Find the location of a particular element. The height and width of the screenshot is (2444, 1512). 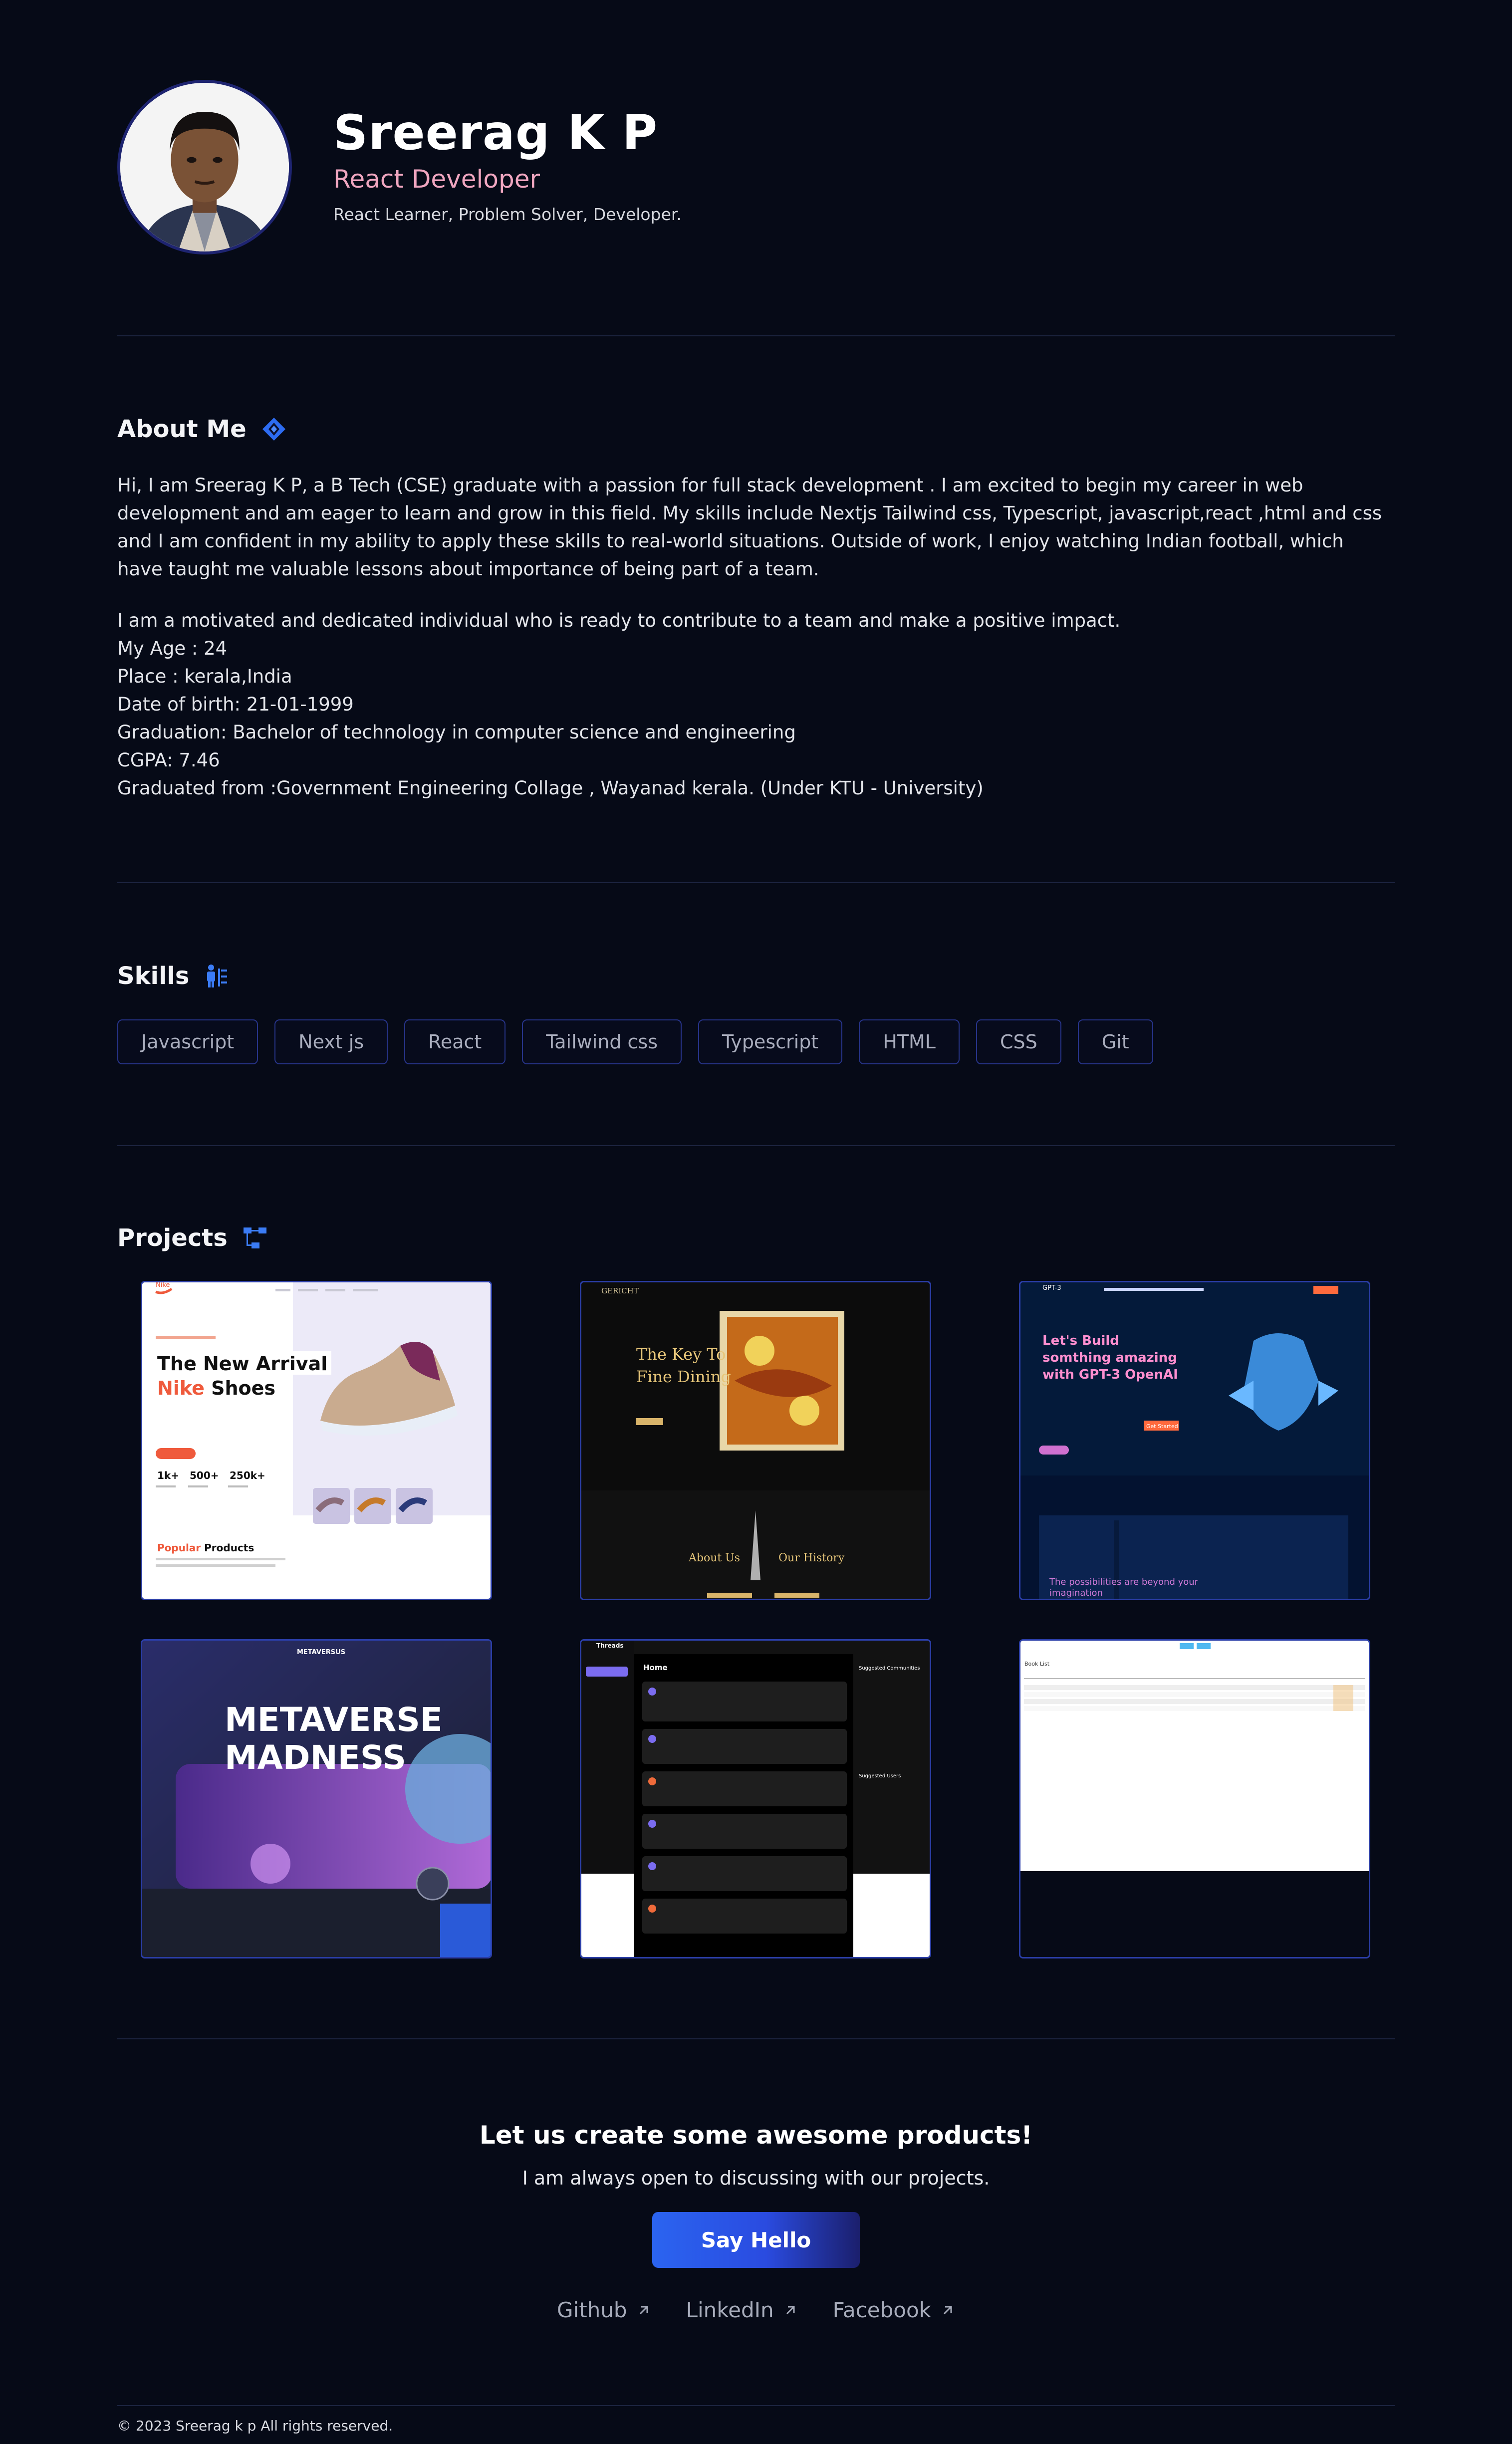

nike-popular: Popular Products is located at coordinates (205, 1548).